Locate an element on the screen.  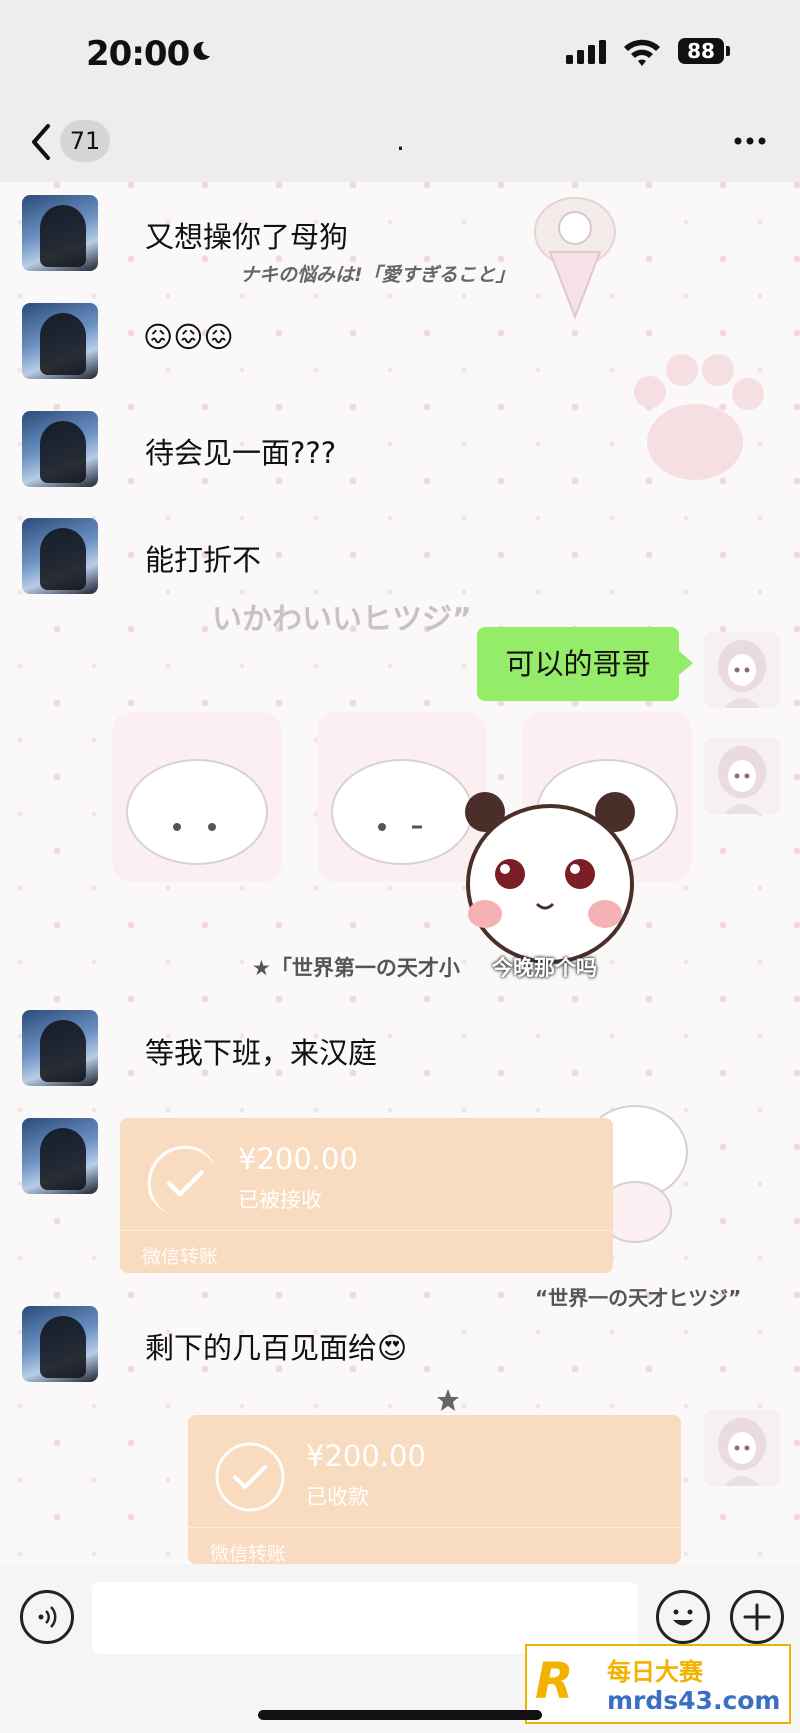
watermark-line2: mrds43.com is located at coordinates (694, 1700).